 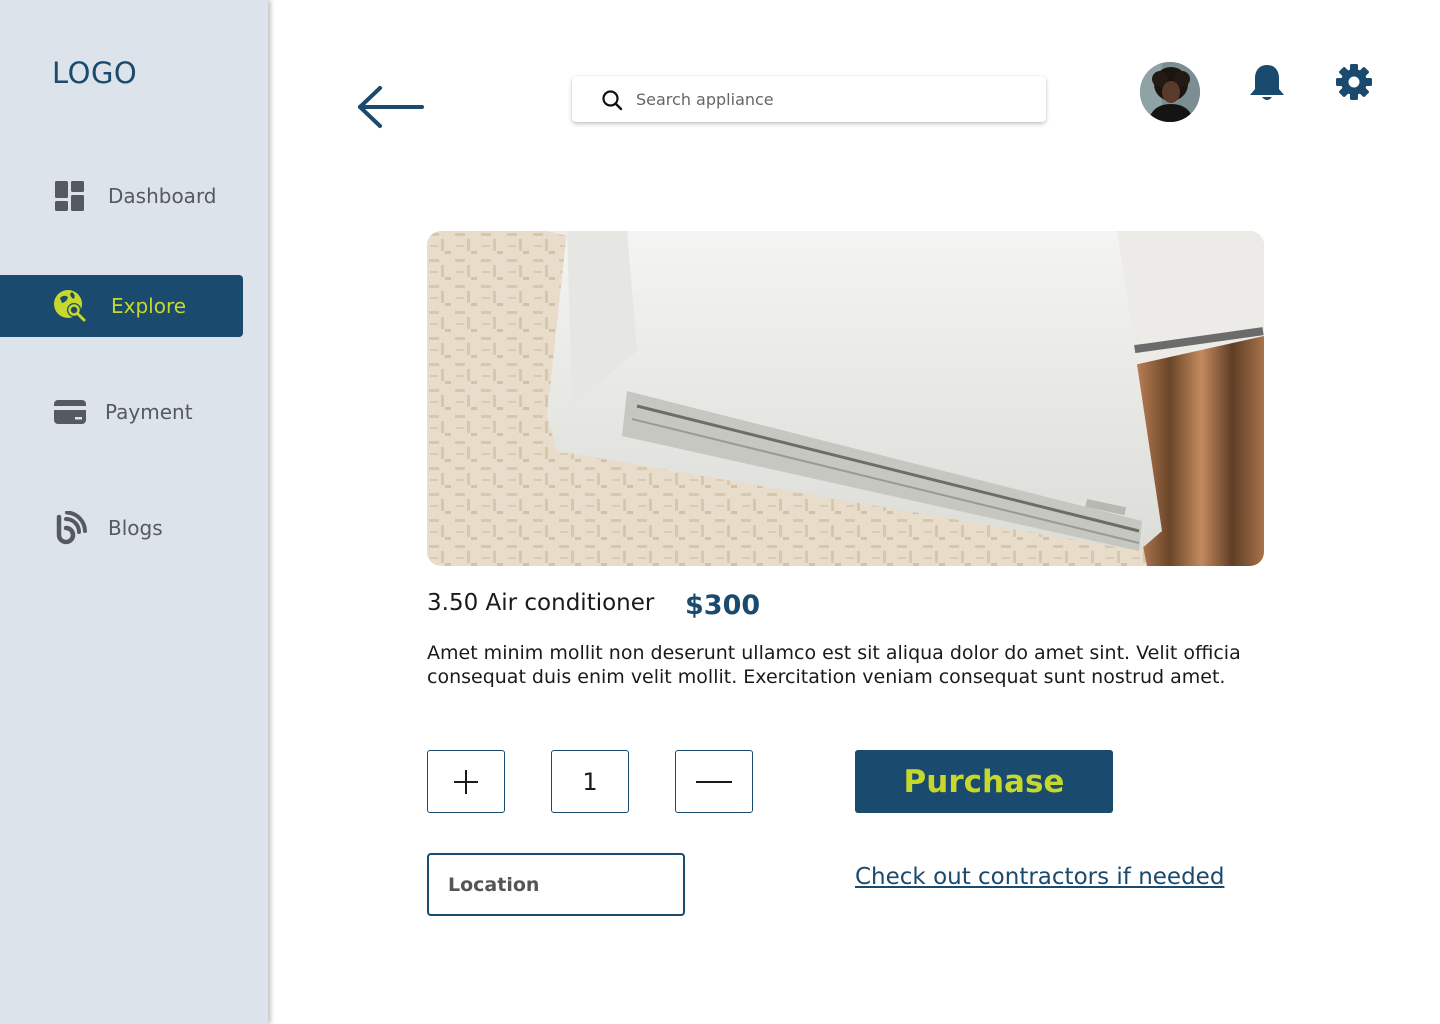 I want to click on user-avatar, so click(x=1170, y=92).